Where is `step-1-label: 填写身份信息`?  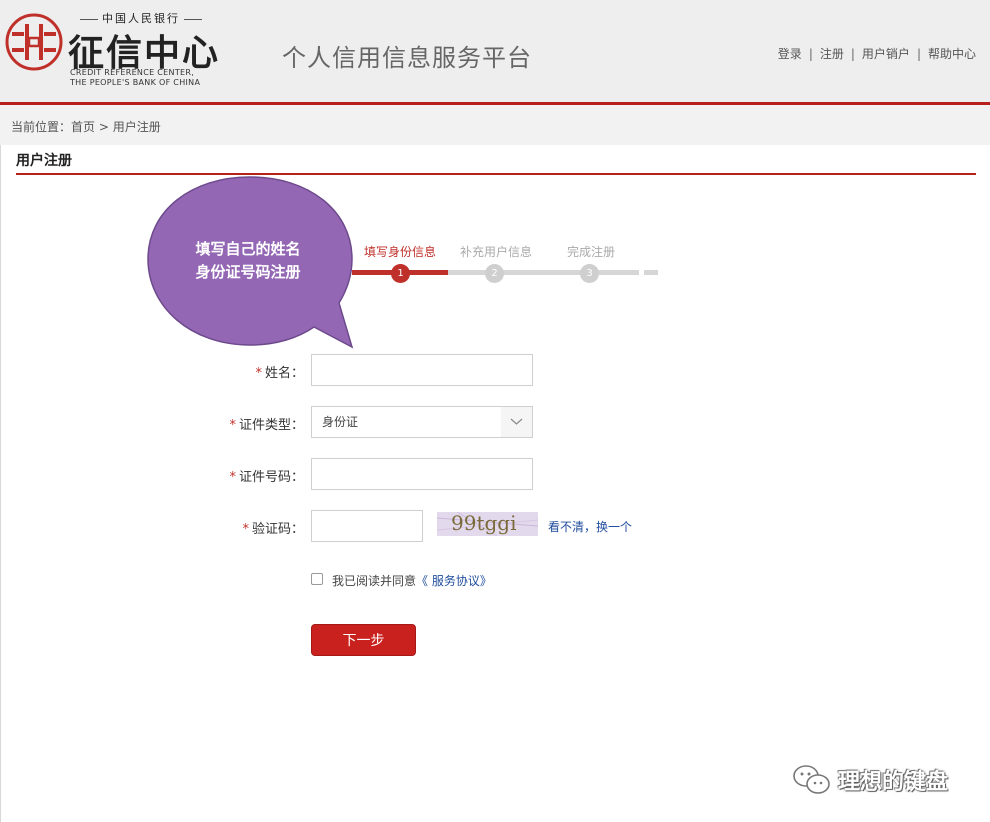 step-1-label: 填写身份信息 is located at coordinates (400, 252).